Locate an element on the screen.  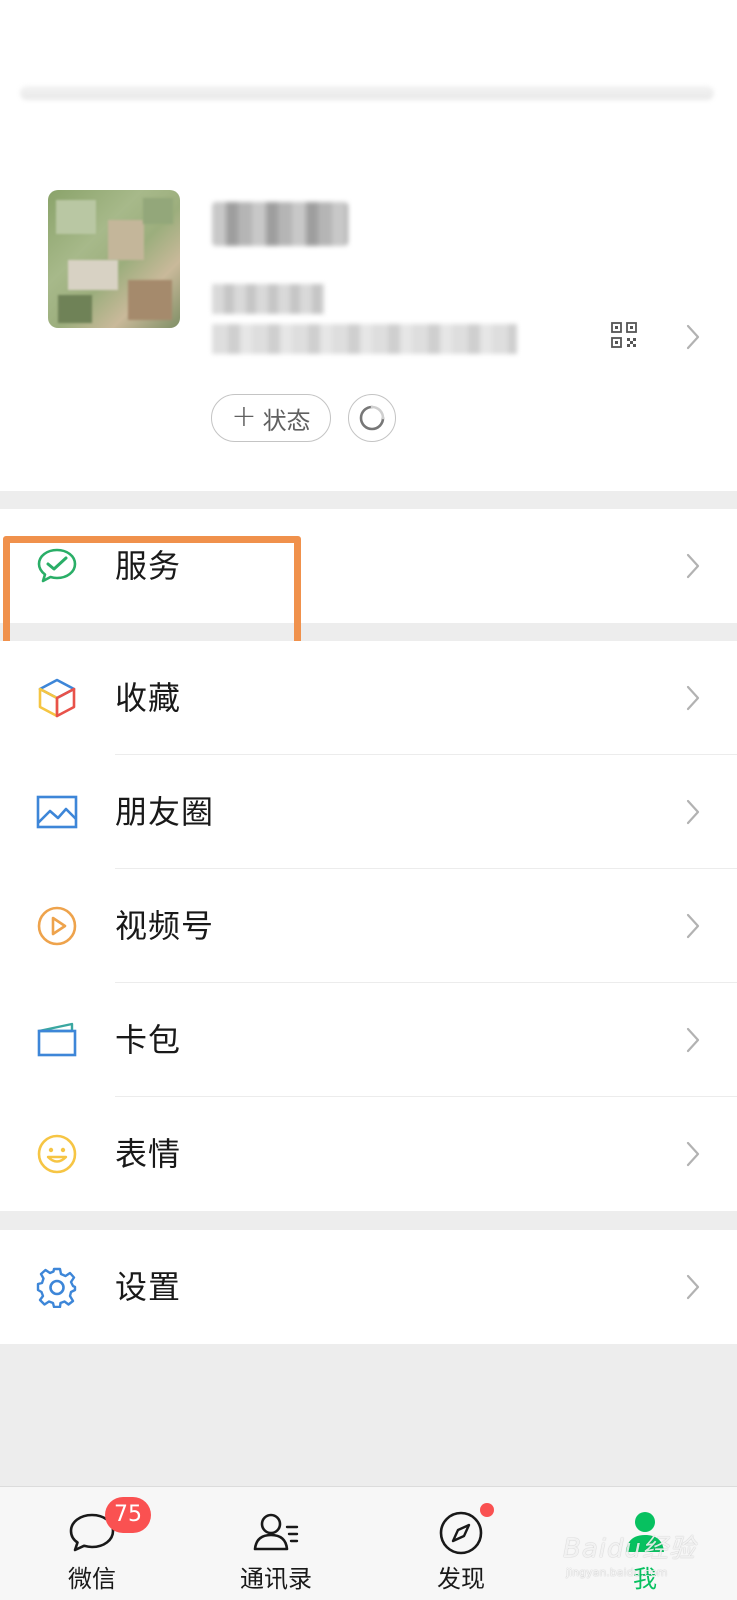
contacts-person-icon is located at coordinates (276, 1532).